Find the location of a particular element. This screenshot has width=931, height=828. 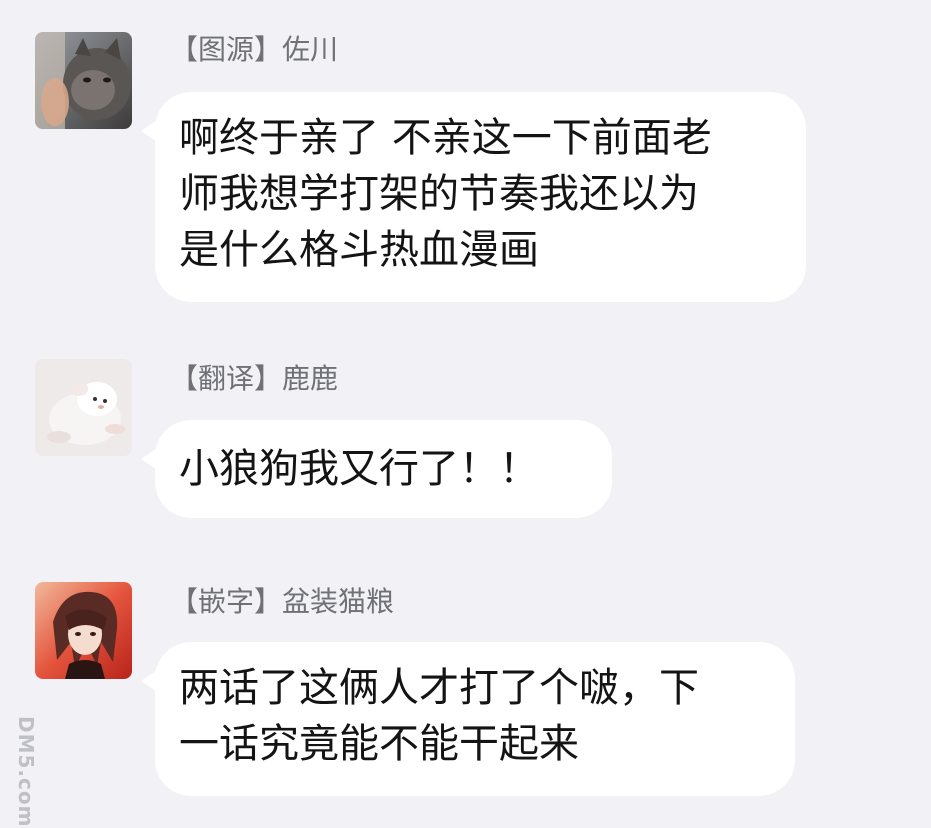

sender-name: 【图源】佐川 is located at coordinates (254, 50).